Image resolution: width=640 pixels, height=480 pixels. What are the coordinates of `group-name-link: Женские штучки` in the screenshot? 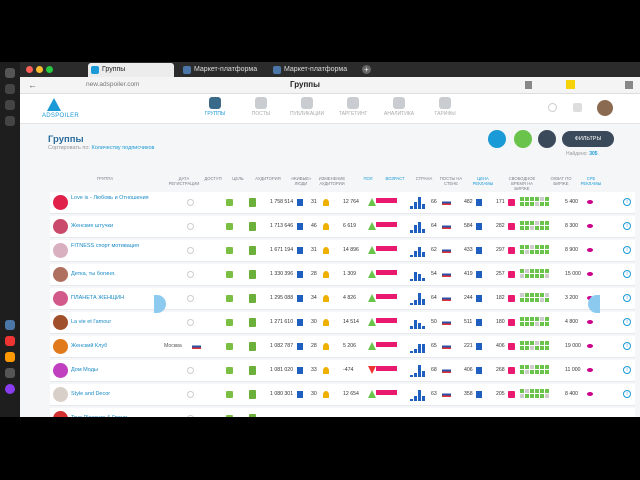 It's located at (111, 226).